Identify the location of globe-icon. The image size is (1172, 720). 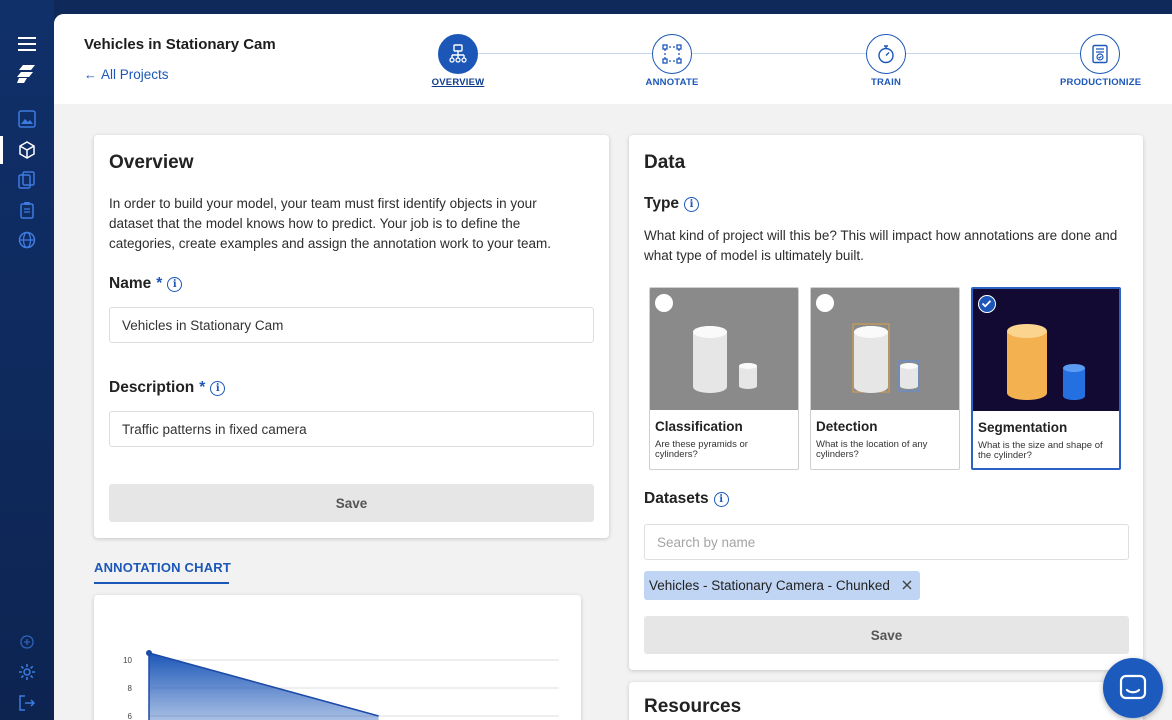
(27, 240).